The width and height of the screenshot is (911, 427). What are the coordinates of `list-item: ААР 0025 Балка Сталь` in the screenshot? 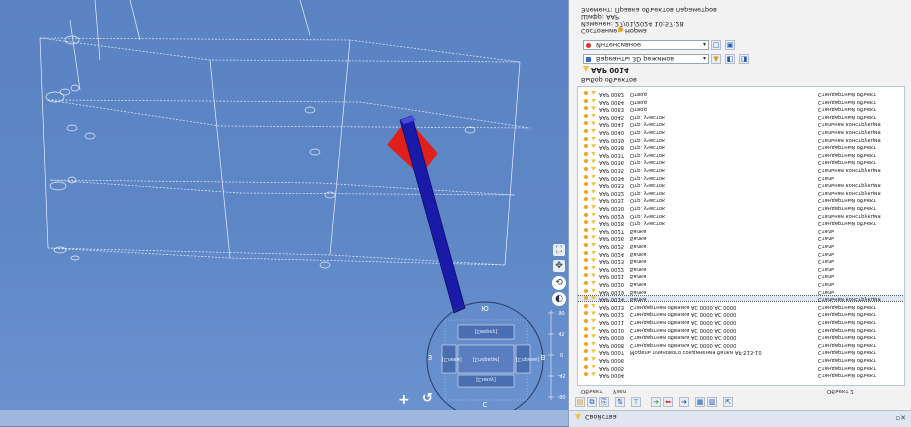 It's located at (741, 246).